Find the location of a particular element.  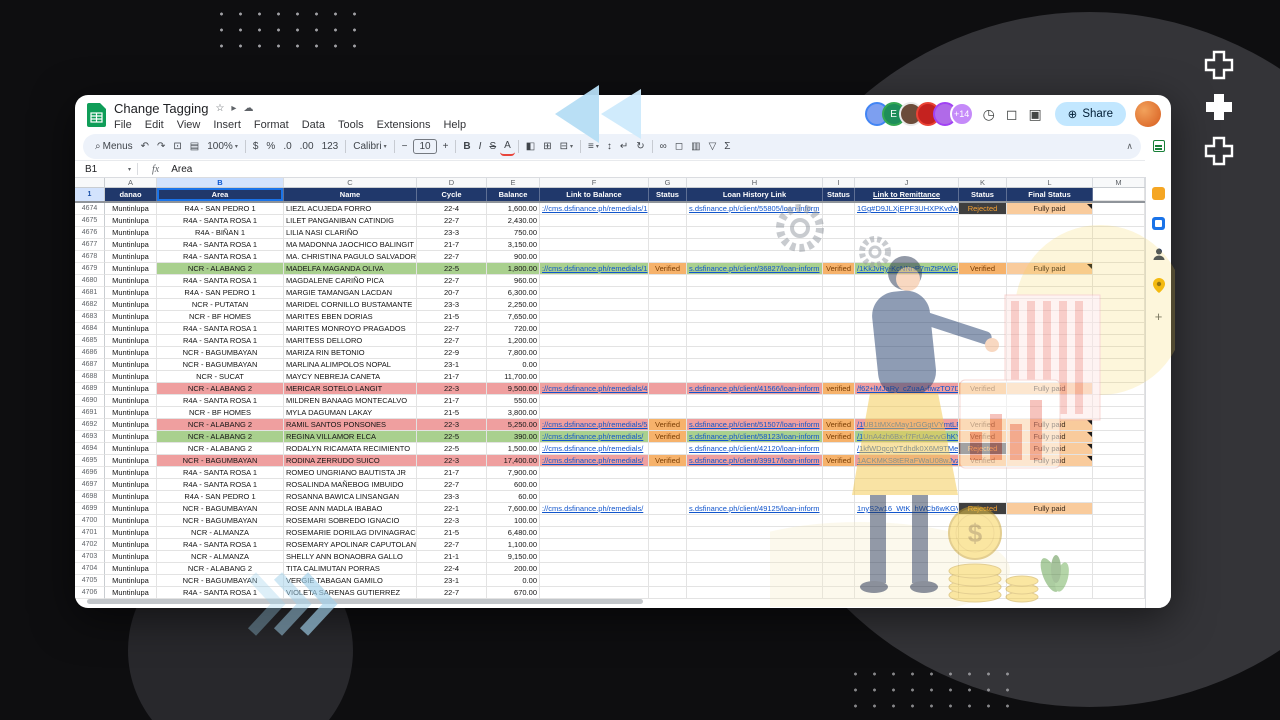

header-cell-Link to Balance: Link to Balance is located at coordinates (594, 194).